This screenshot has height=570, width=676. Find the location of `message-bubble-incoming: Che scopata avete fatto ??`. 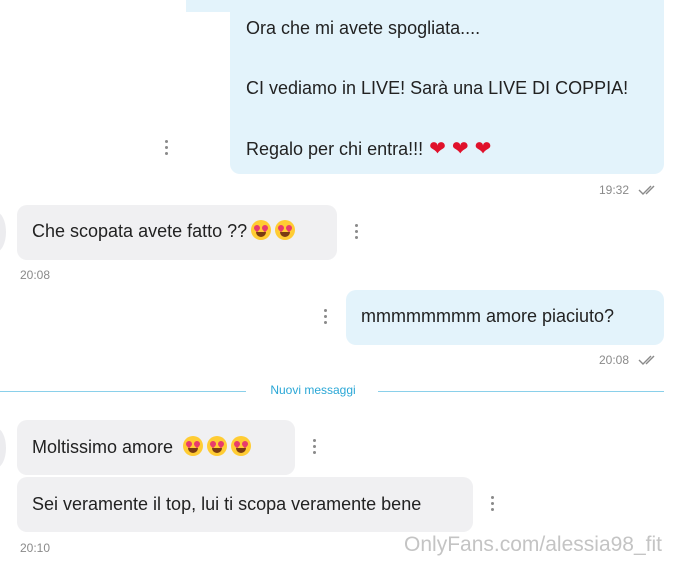

message-bubble-incoming: Che scopata avete fatto ?? is located at coordinates (177, 232).